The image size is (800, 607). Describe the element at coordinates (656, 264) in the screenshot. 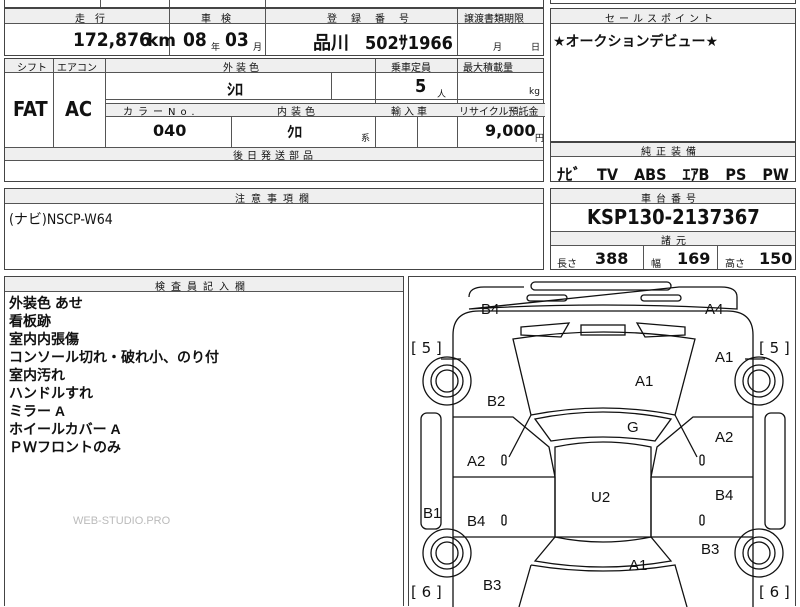

I see `width-label: 幅` at that location.